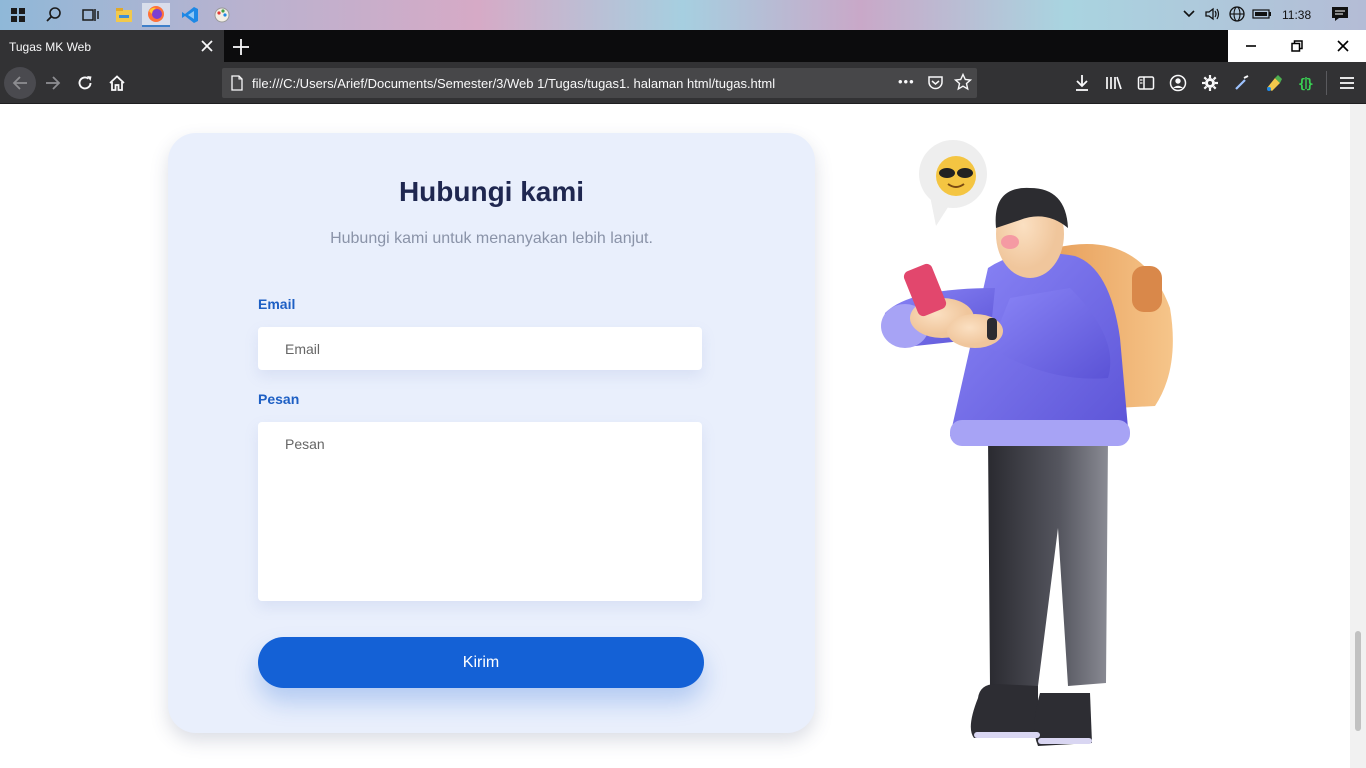  I want to click on gear-extension-icon, so click(1210, 83).